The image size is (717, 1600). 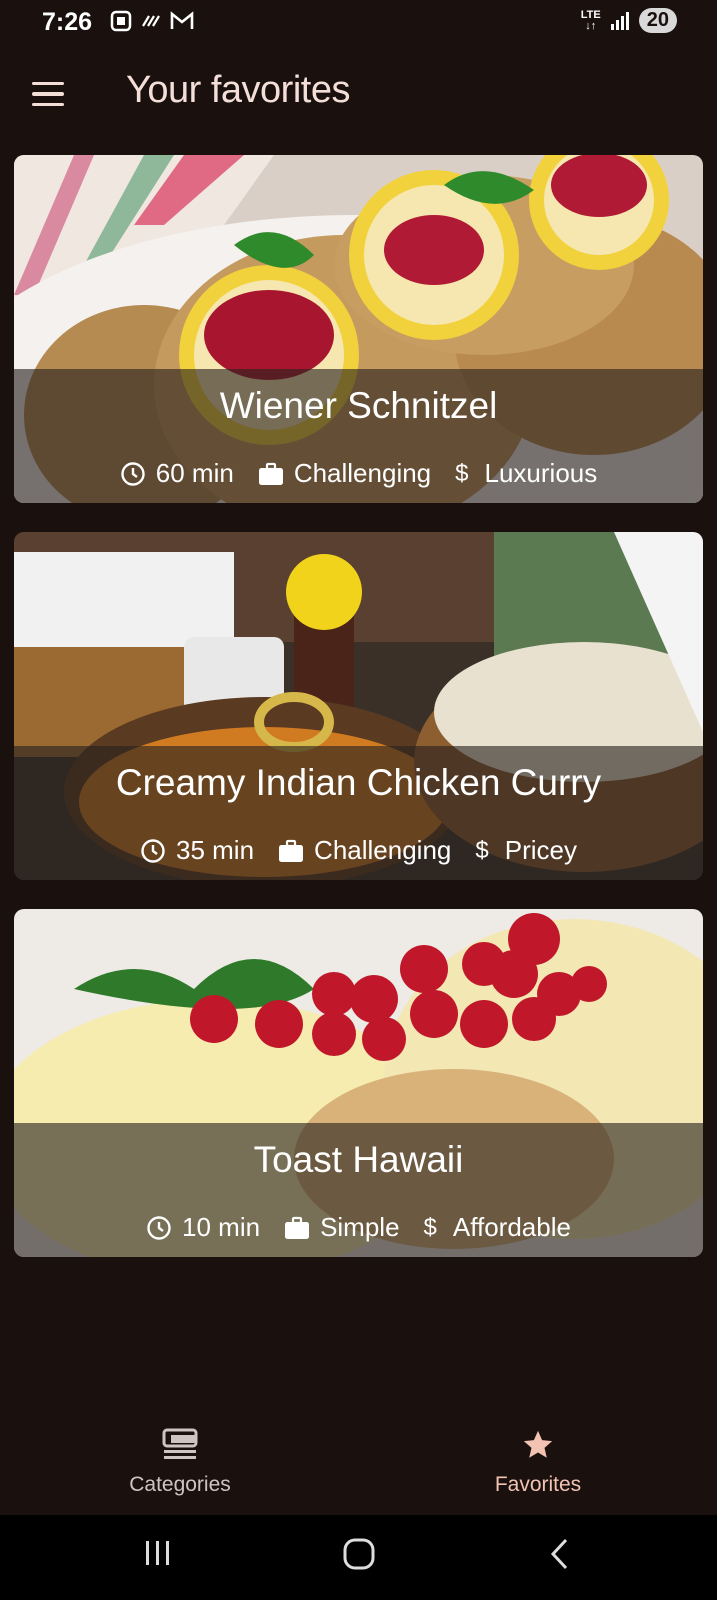 I want to click on status-right-icons: LTE ↓↑ 20, so click(x=629, y=20).